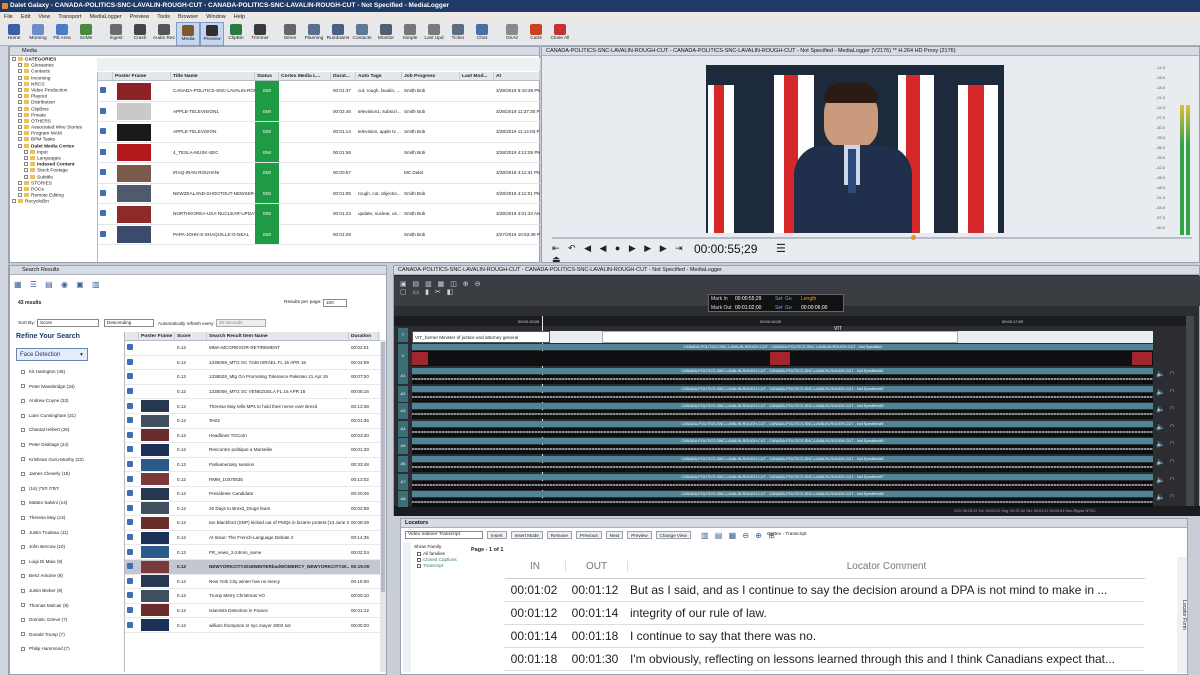 Image resolution: width=1200 pixels, height=675 pixels. I want to click on facet-option: Kit Harington (46), so click(70, 372).